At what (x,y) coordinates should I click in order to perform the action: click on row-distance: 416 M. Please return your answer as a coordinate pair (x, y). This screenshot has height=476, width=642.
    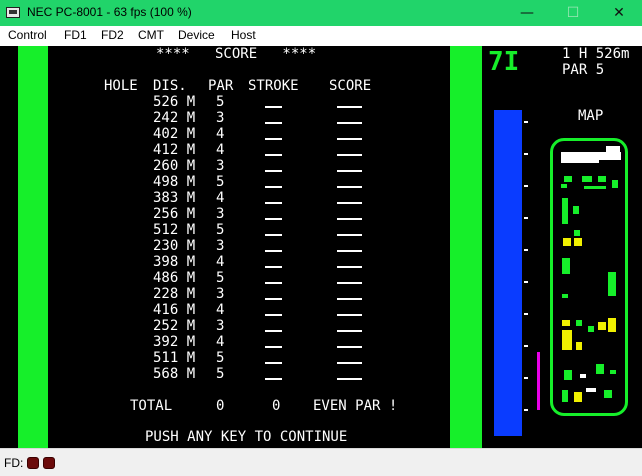
    Looking at the image, I should click on (174, 310).